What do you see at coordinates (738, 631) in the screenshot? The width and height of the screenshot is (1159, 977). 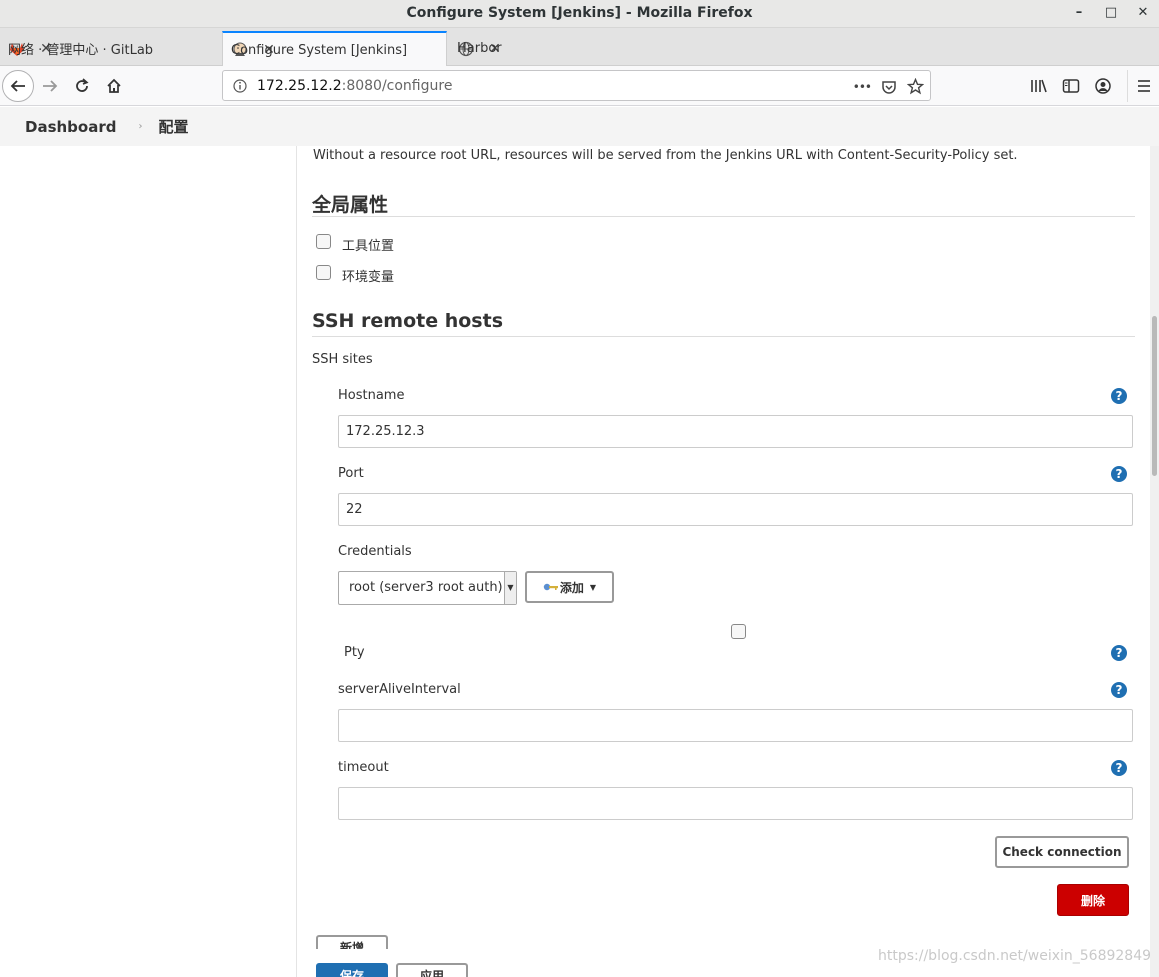 I see `pty-checkbox` at bounding box center [738, 631].